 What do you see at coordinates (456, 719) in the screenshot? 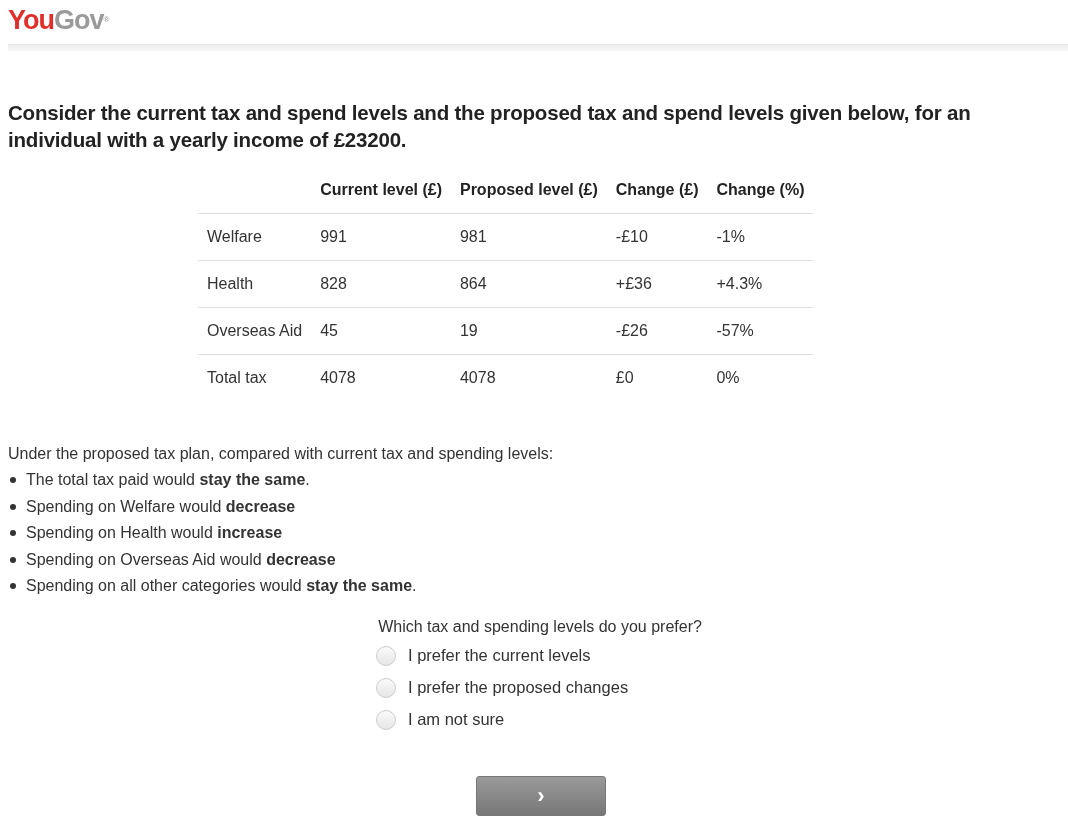
I see `option-label: I am not sure` at bounding box center [456, 719].